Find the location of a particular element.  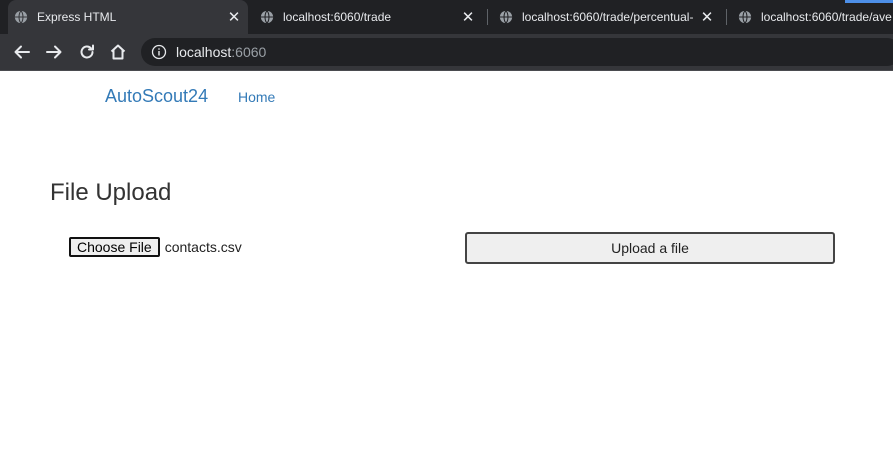

browser-toolbar: localhost:6060 is located at coordinates (446, 52).